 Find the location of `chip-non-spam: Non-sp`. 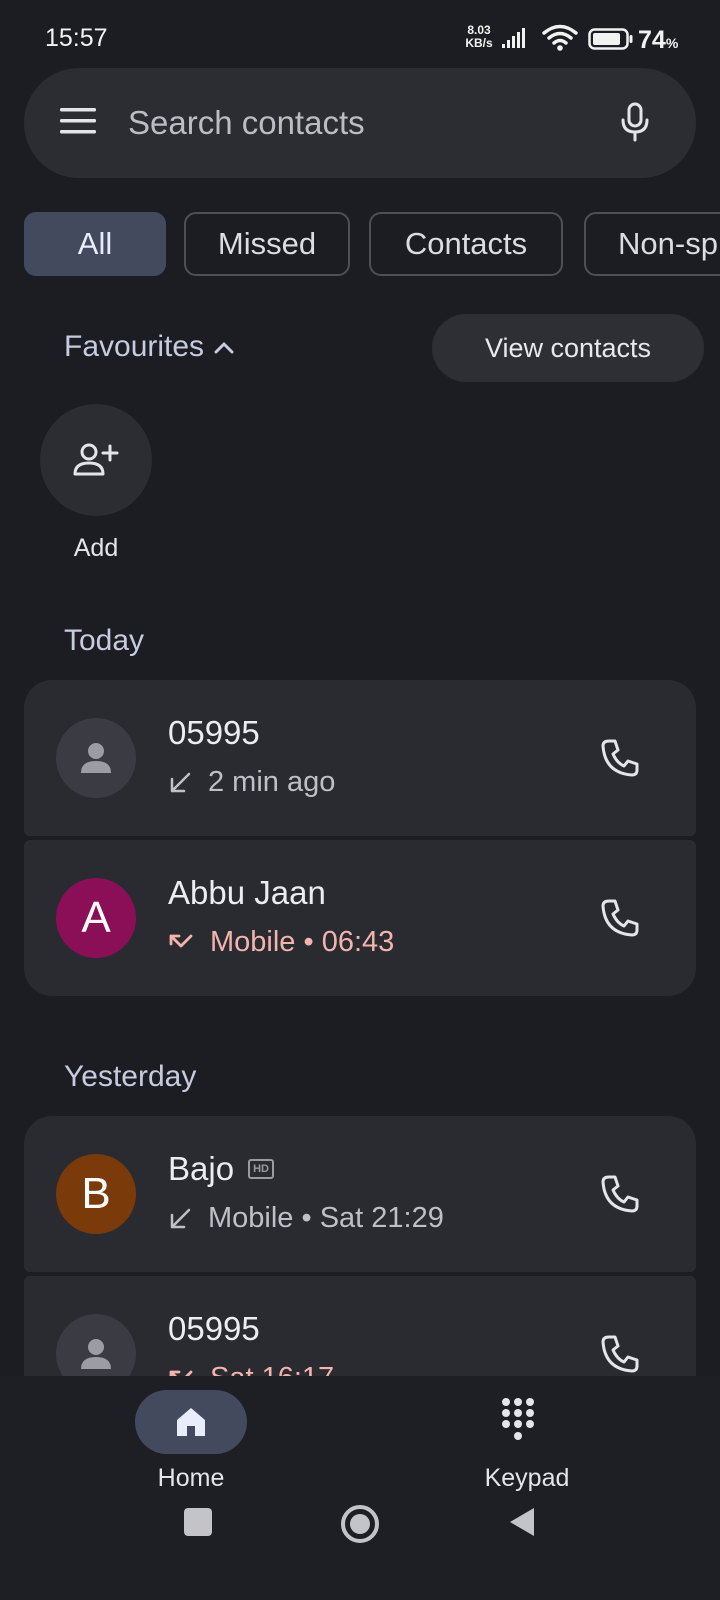

chip-non-spam: Non-sp is located at coordinates (652, 244).